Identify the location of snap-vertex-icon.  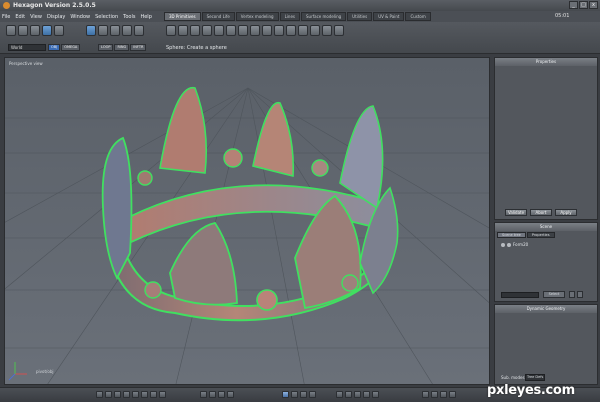
(348, 394).